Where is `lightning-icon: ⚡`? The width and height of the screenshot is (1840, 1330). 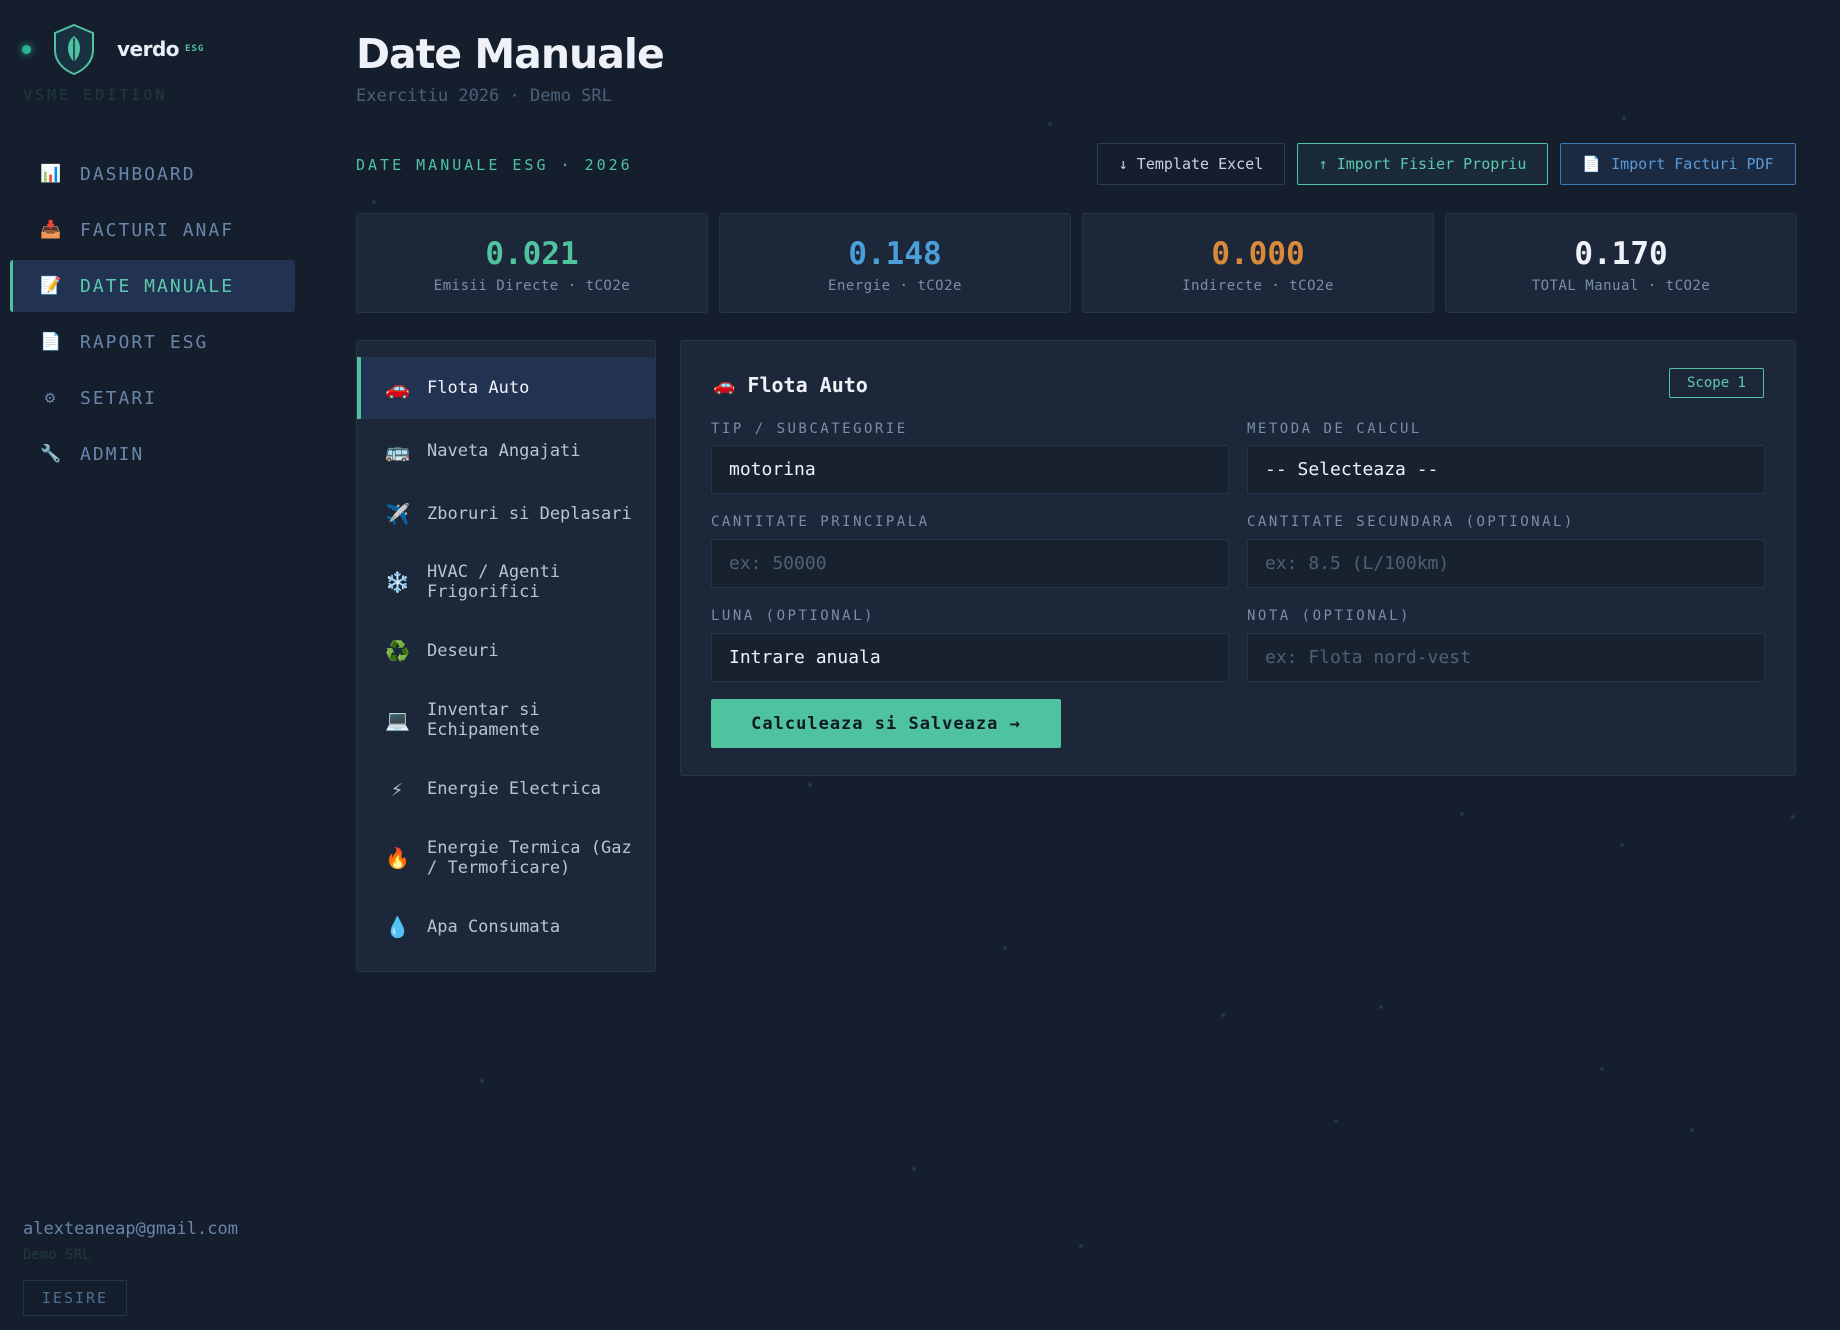
lightning-icon: ⚡ is located at coordinates (397, 789).